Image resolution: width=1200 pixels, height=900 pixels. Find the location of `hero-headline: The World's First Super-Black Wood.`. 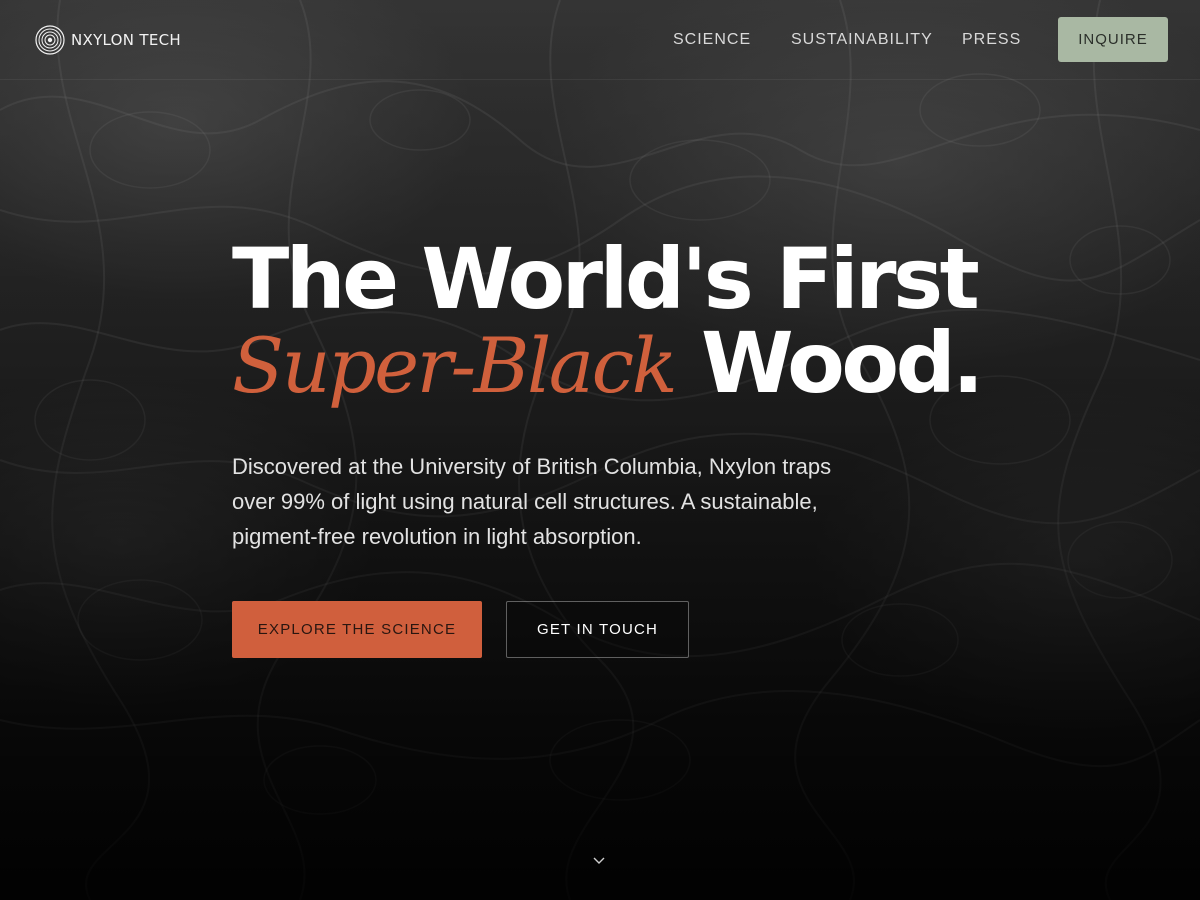

hero-headline: The World's First Super-Black Wood. is located at coordinates (612, 322).